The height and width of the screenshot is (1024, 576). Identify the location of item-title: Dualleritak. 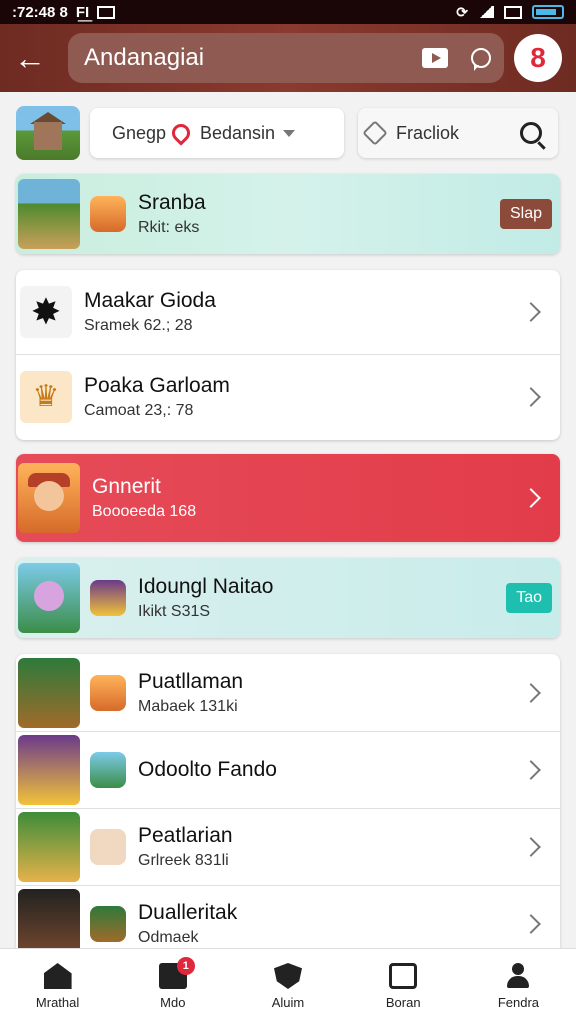
(188, 912).